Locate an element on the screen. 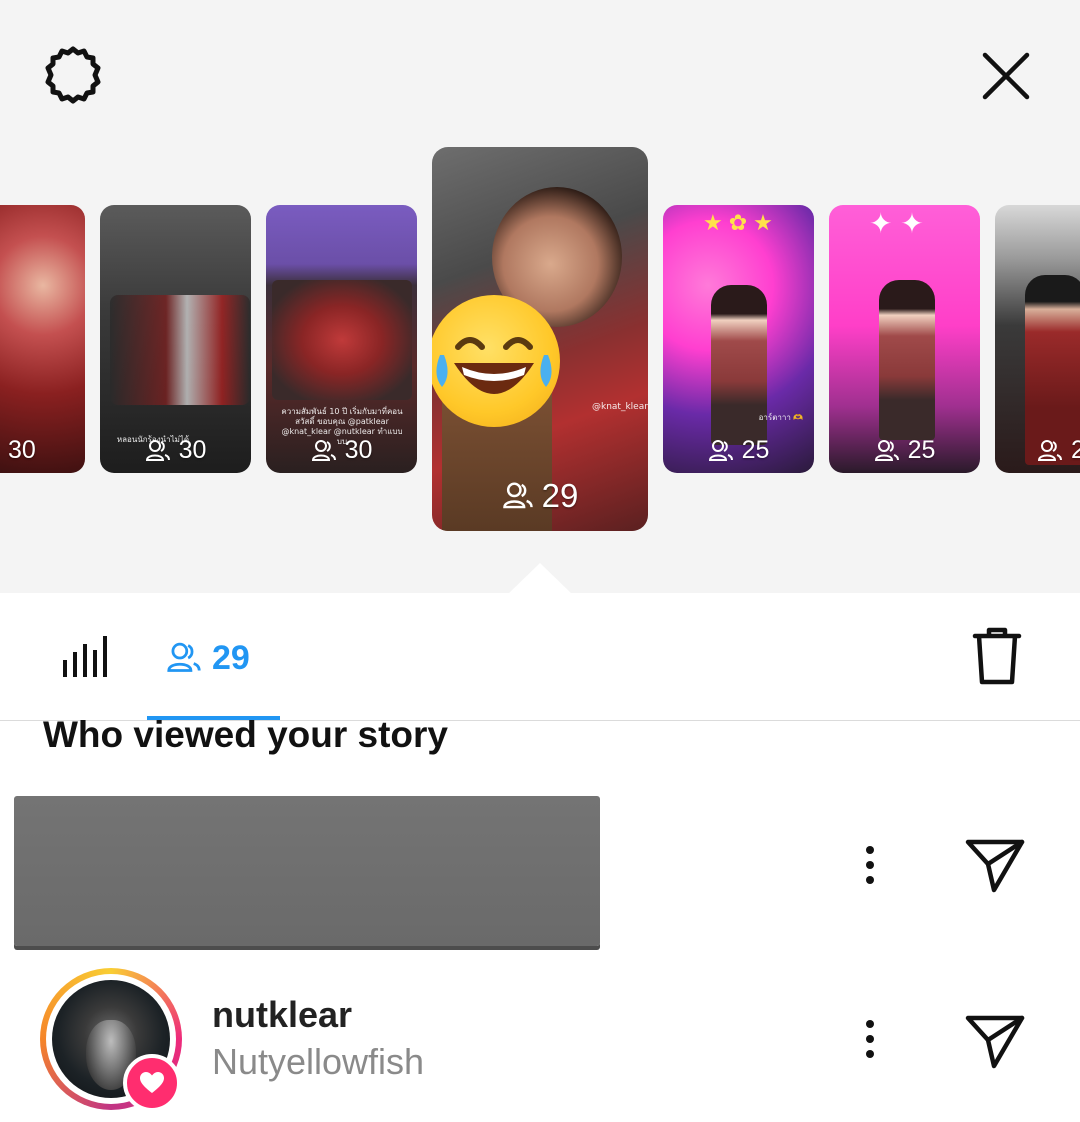  heart-icon is located at coordinates (152, 1082).